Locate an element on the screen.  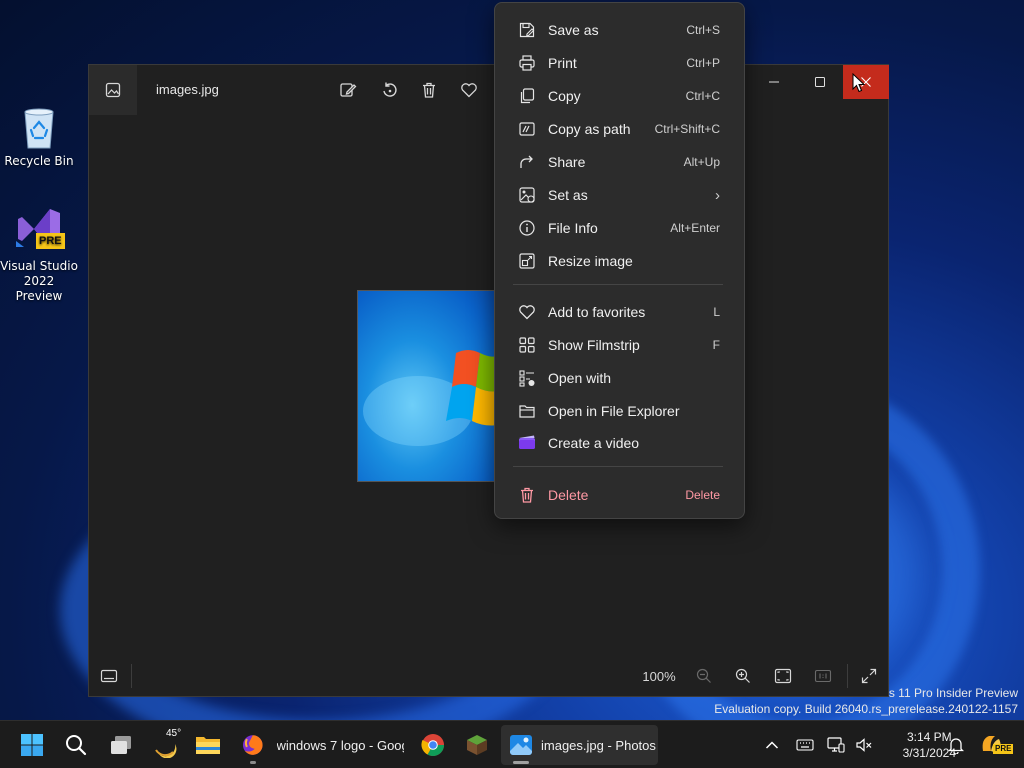
menu-item-create-a-video: Create a video is located at coordinates (619, 443).